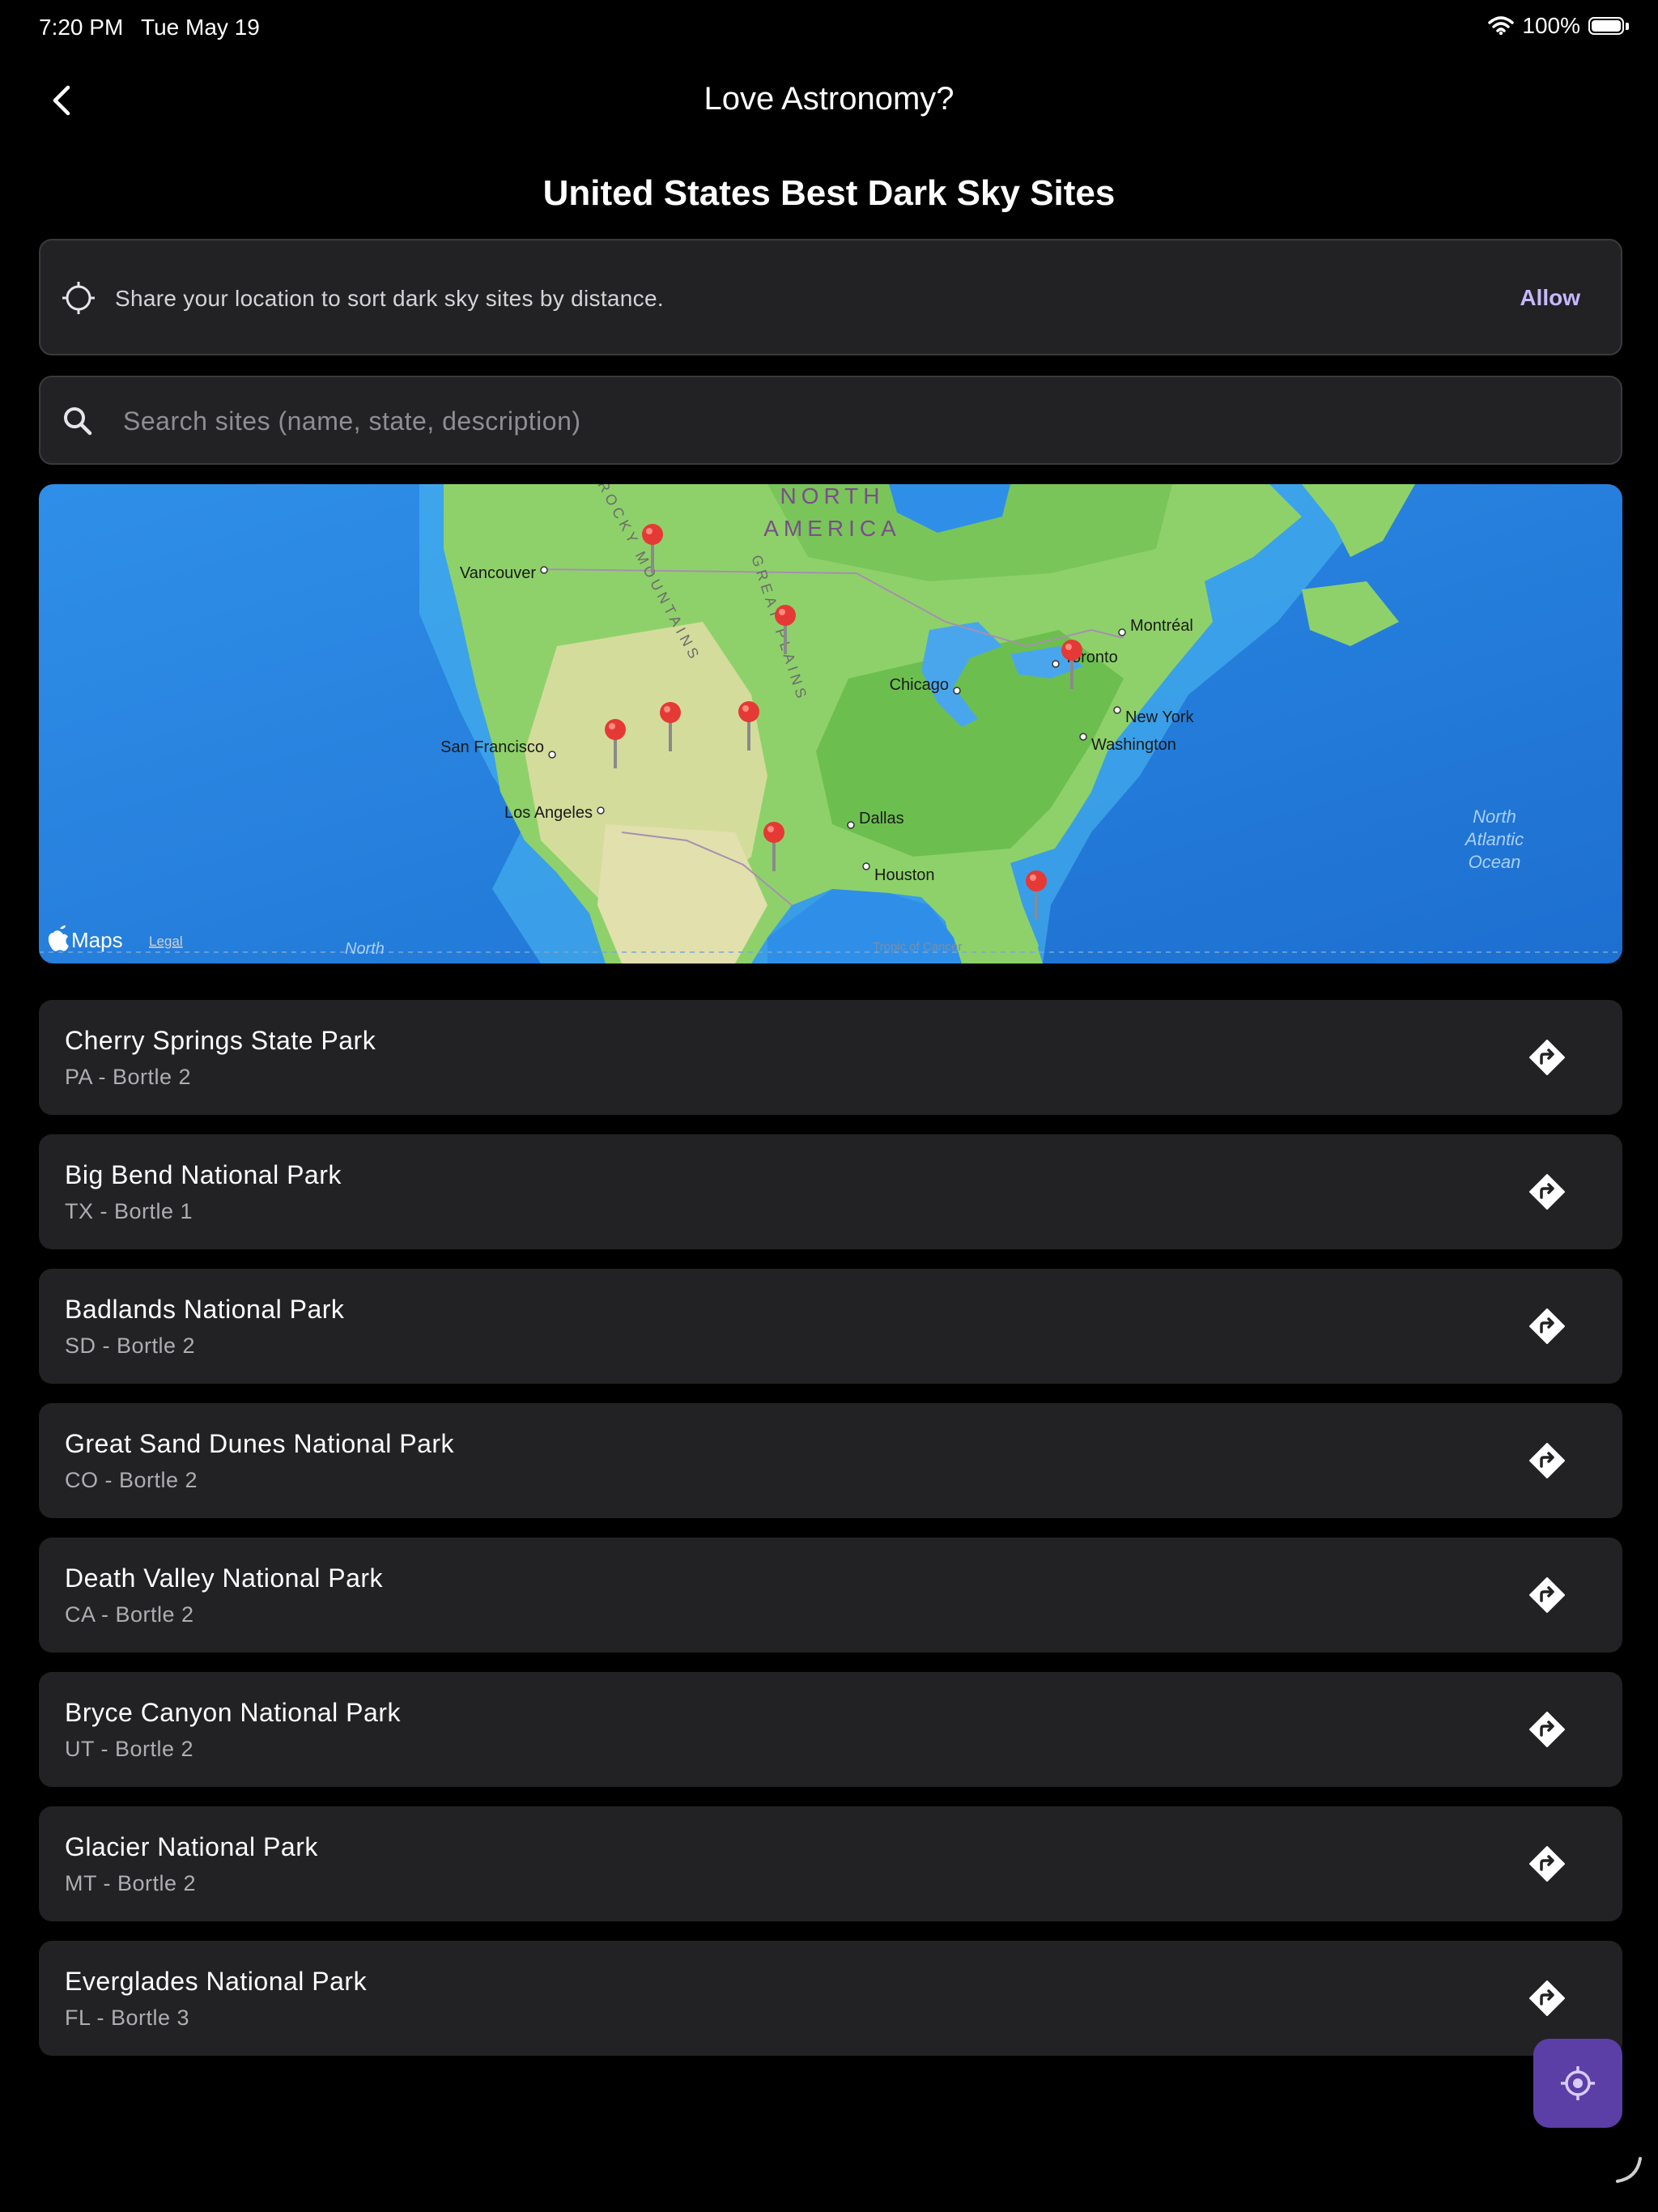 This screenshot has height=2212, width=1658. Describe the element at coordinates (832, 496) in the screenshot. I see `map-label-north: NORTH` at that location.